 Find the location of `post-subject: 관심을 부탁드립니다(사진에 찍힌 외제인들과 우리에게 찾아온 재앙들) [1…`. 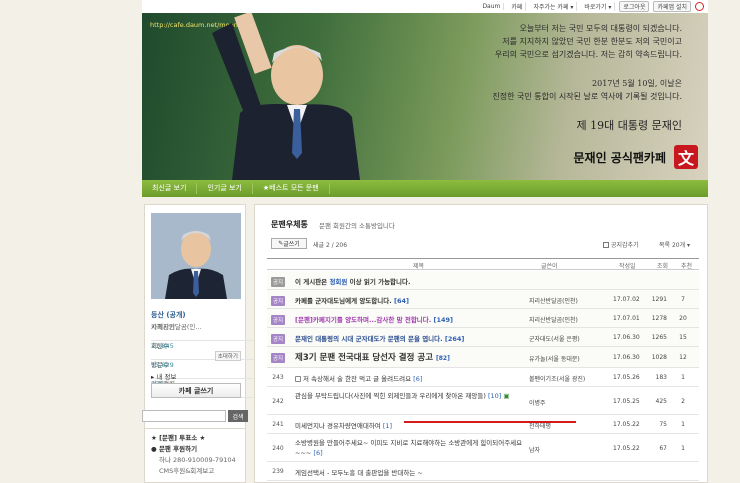

post-subject: 관심을 부탁드립니다(사진에 찍힌 외제인들과 우리에게 찾아온 재앙들) [1… is located at coordinates (413, 396).